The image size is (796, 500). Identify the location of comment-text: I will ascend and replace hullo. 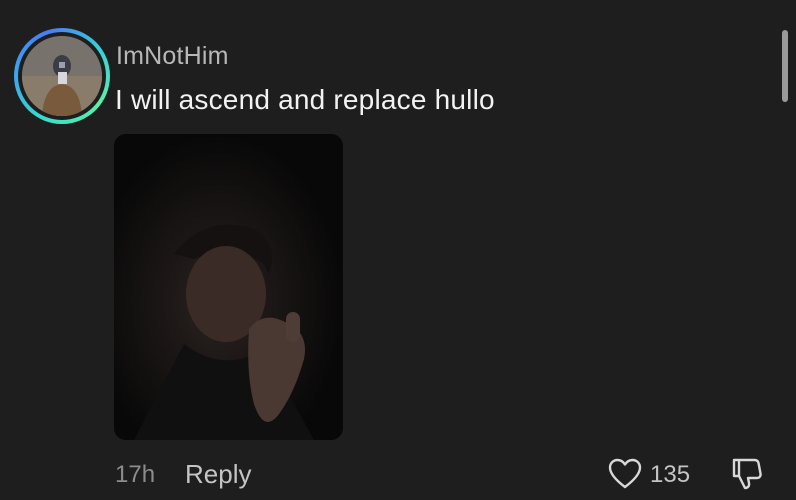
(305, 99).